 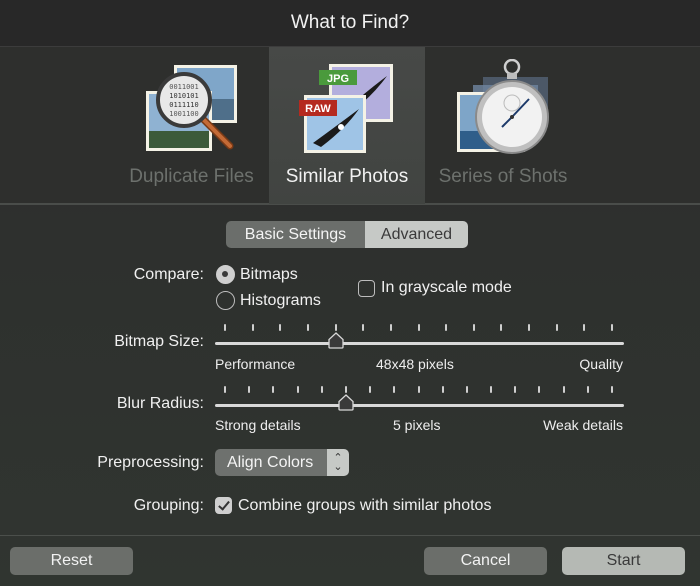 I want to click on svg-text: 1010101, so click(x=184, y=96).